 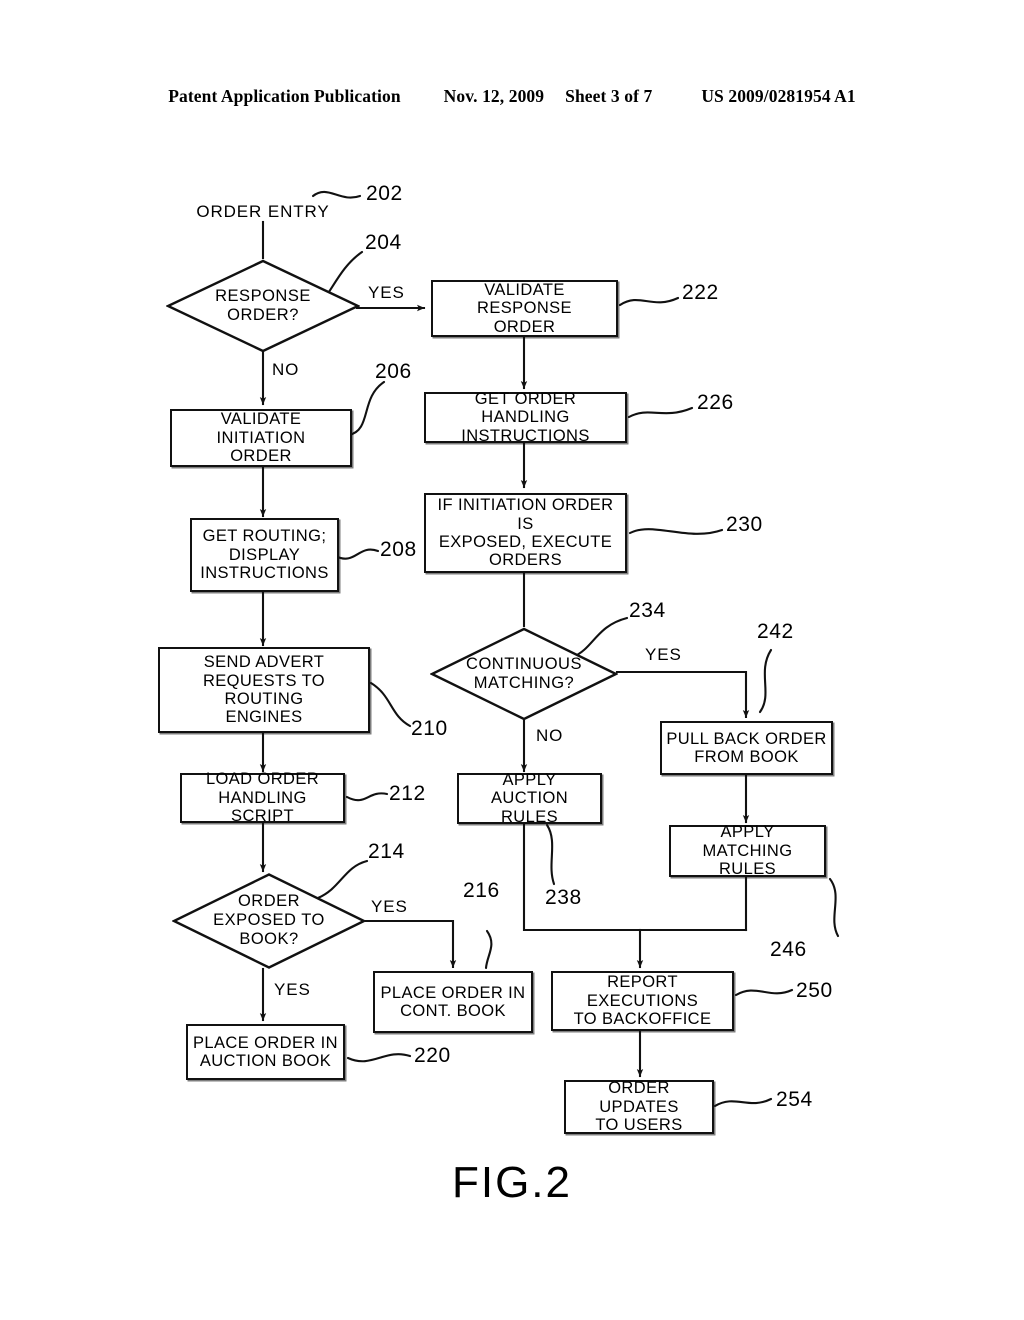 I want to click on node-pull-back-order-from-book: PULL BACK ORDER FROM BOOK, so click(x=746, y=748).